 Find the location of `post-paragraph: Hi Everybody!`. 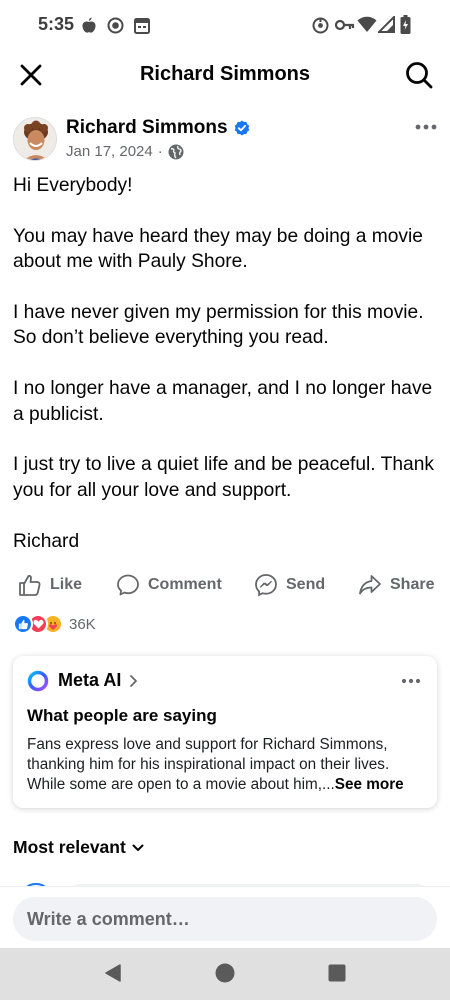

post-paragraph: Hi Everybody! is located at coordinates (73, 185).